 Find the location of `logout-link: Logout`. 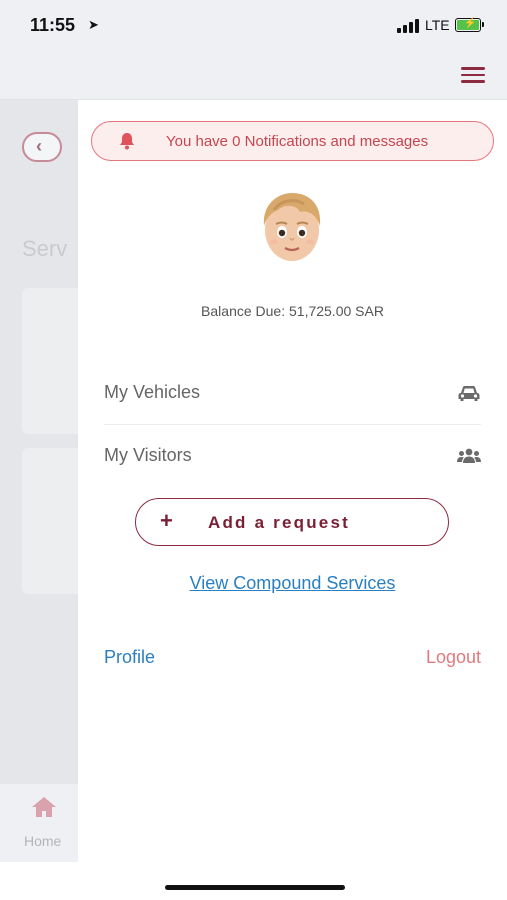

logout-link: Logout is located at coordinates (453, 657).